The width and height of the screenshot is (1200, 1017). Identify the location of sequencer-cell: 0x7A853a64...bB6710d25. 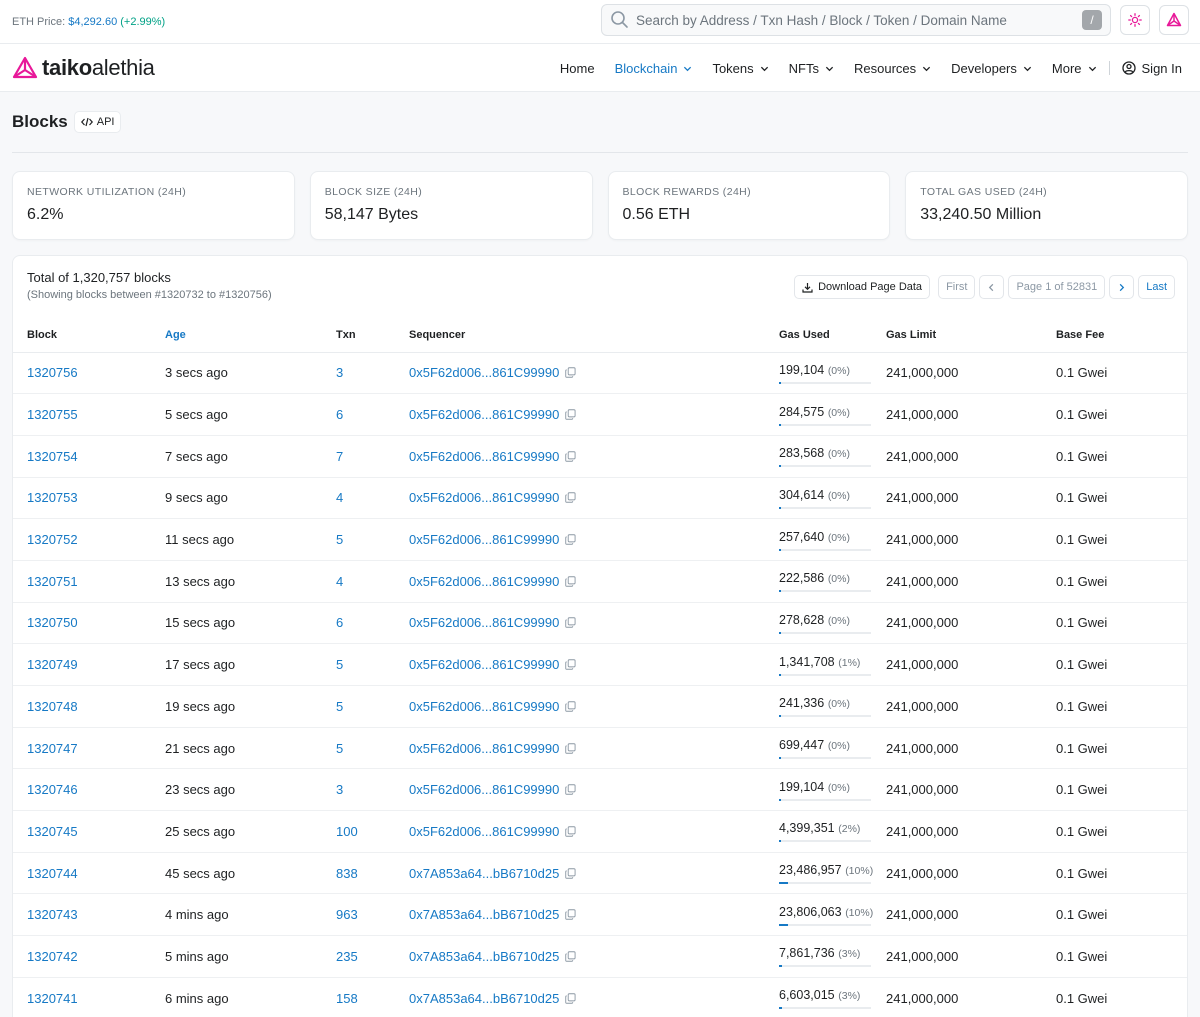
(594, 997).